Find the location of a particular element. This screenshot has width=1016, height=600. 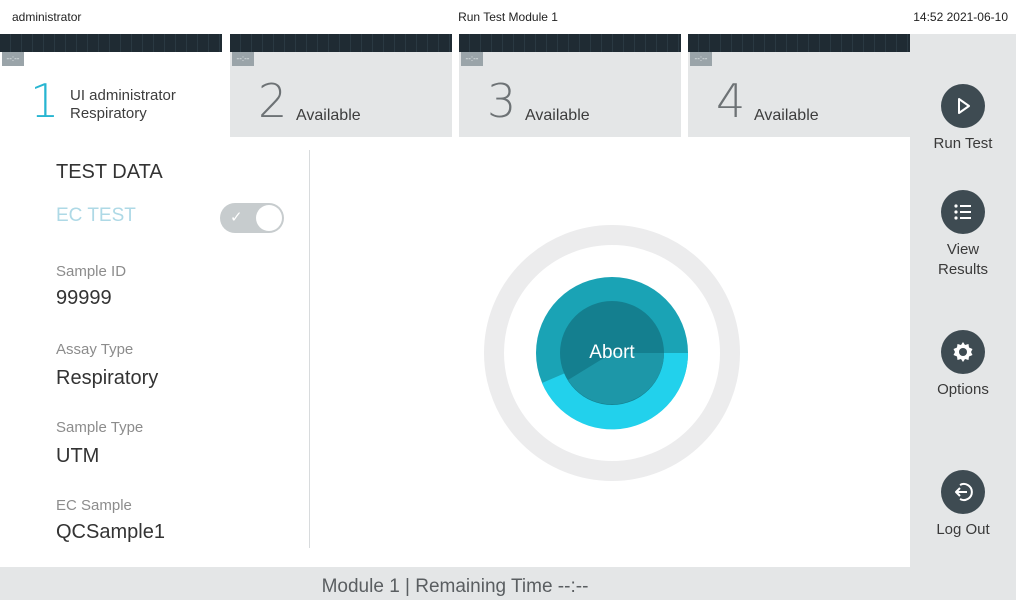

list-icon is located at coordinates (963, 212).